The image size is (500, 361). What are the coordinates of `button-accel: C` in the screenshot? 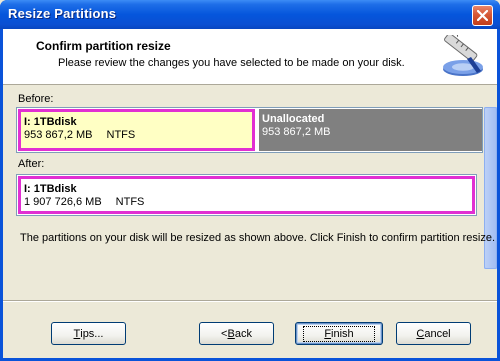 It's located at (420, 333).